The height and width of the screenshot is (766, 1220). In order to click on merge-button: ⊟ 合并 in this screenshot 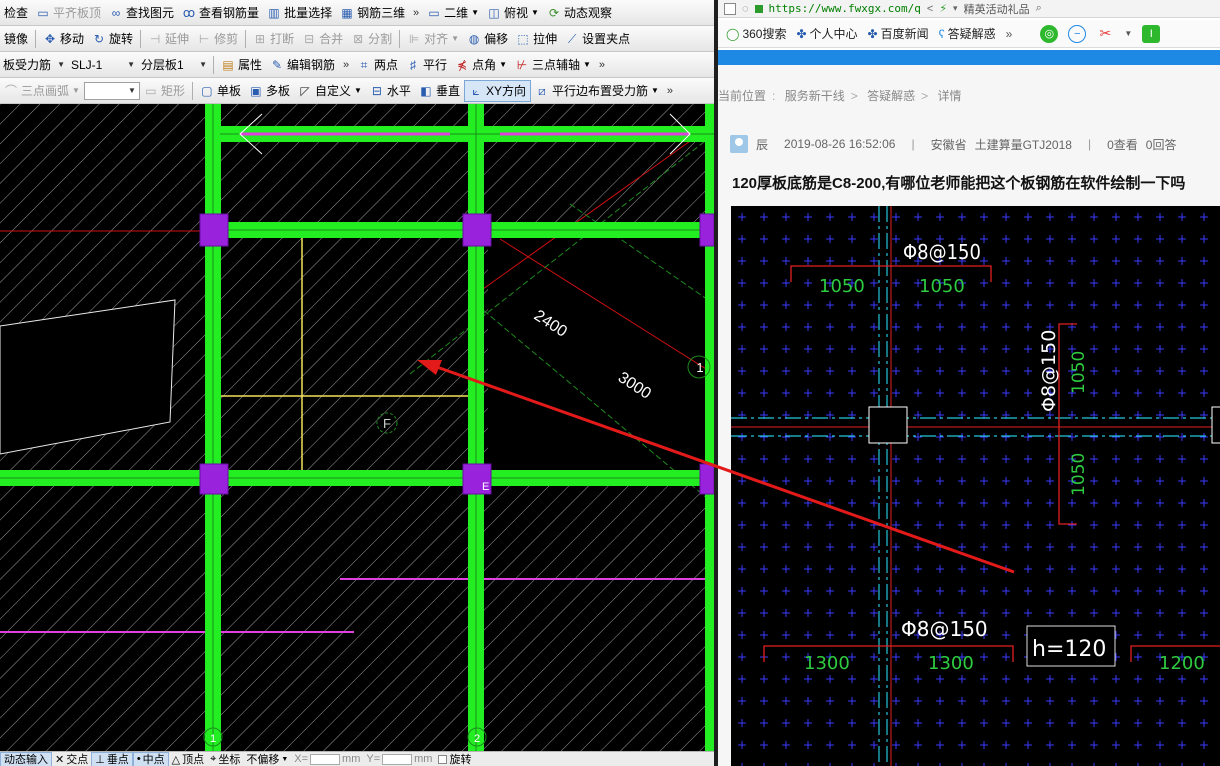, I will do `click(322, 39)`.